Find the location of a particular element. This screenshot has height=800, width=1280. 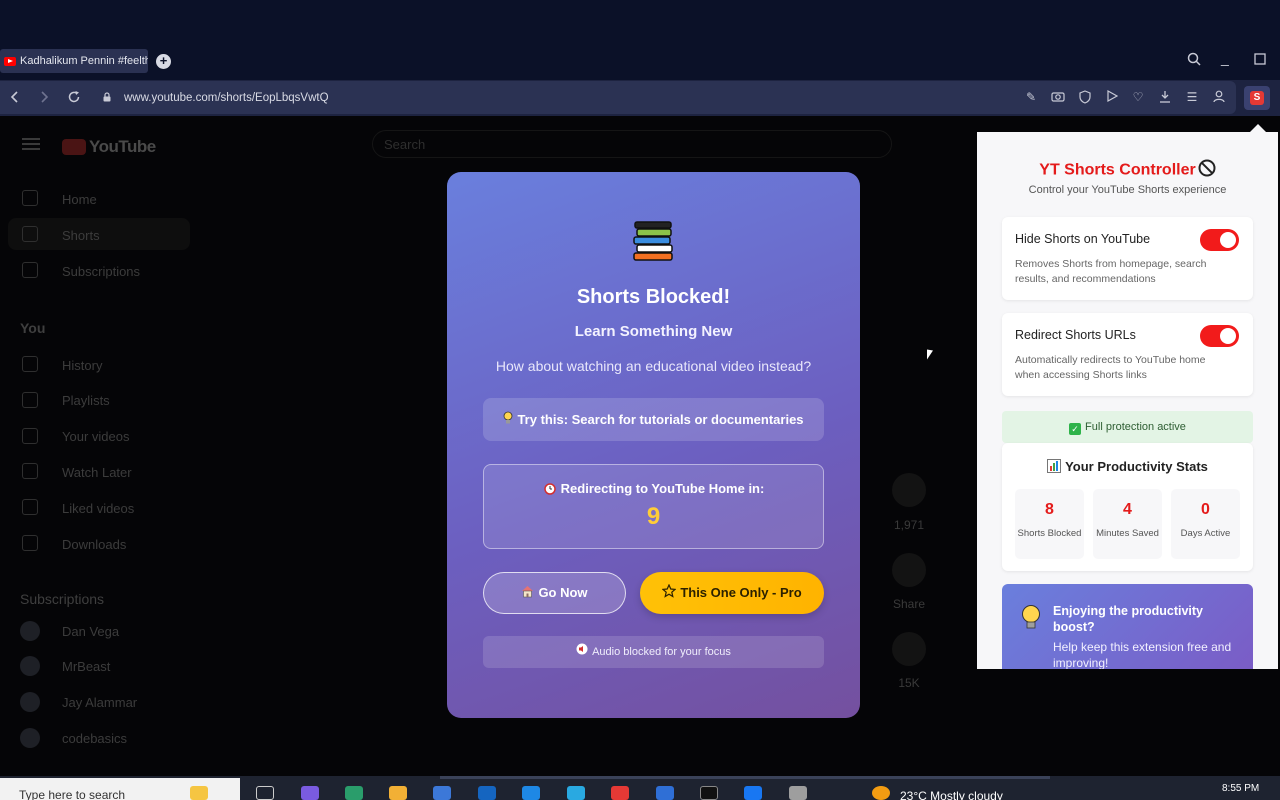

youtube-favicon-icon is located at coordinates (10, 61).